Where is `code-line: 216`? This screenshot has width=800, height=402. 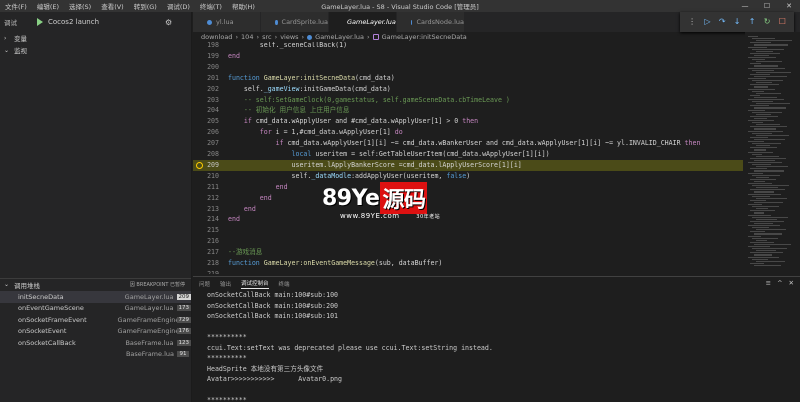 code-line: 216 is located at coordinates (468, 241).